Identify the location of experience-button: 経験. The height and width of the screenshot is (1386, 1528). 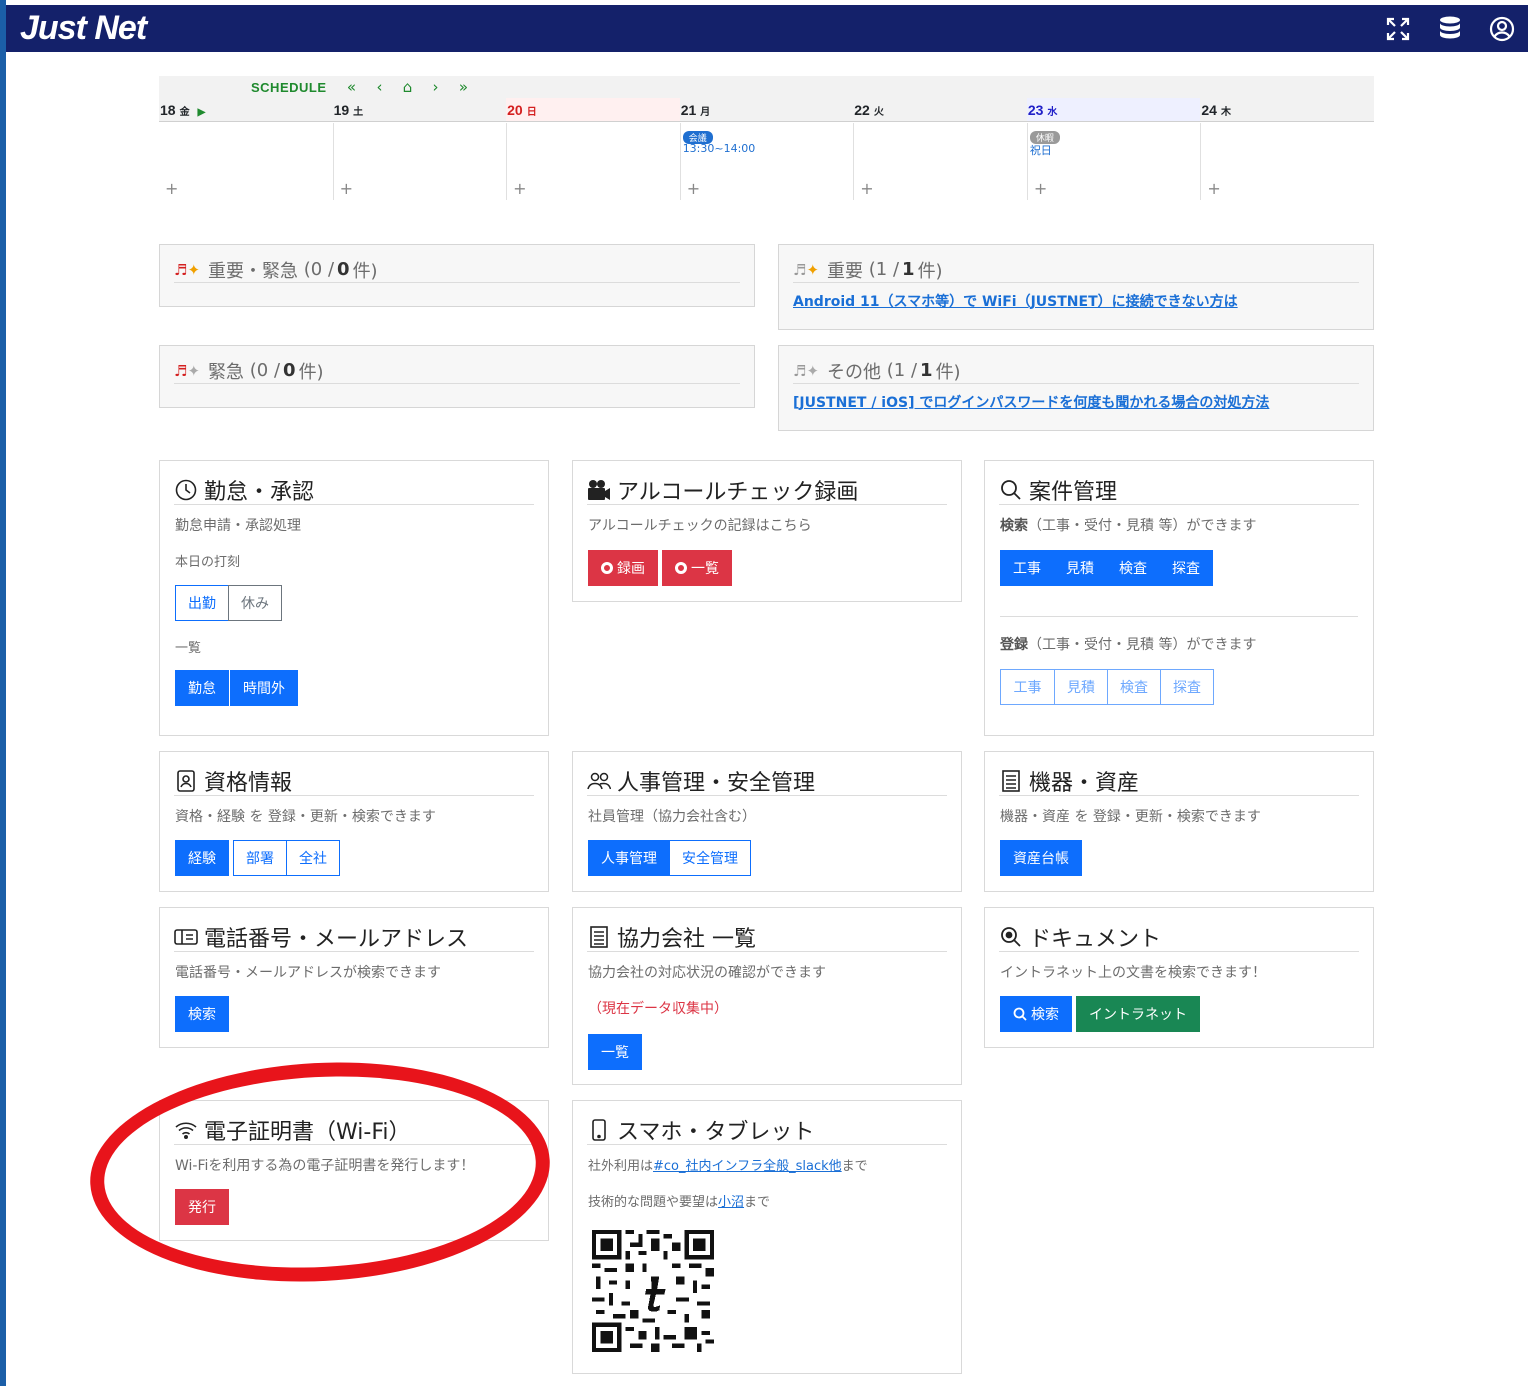
(202, 858).